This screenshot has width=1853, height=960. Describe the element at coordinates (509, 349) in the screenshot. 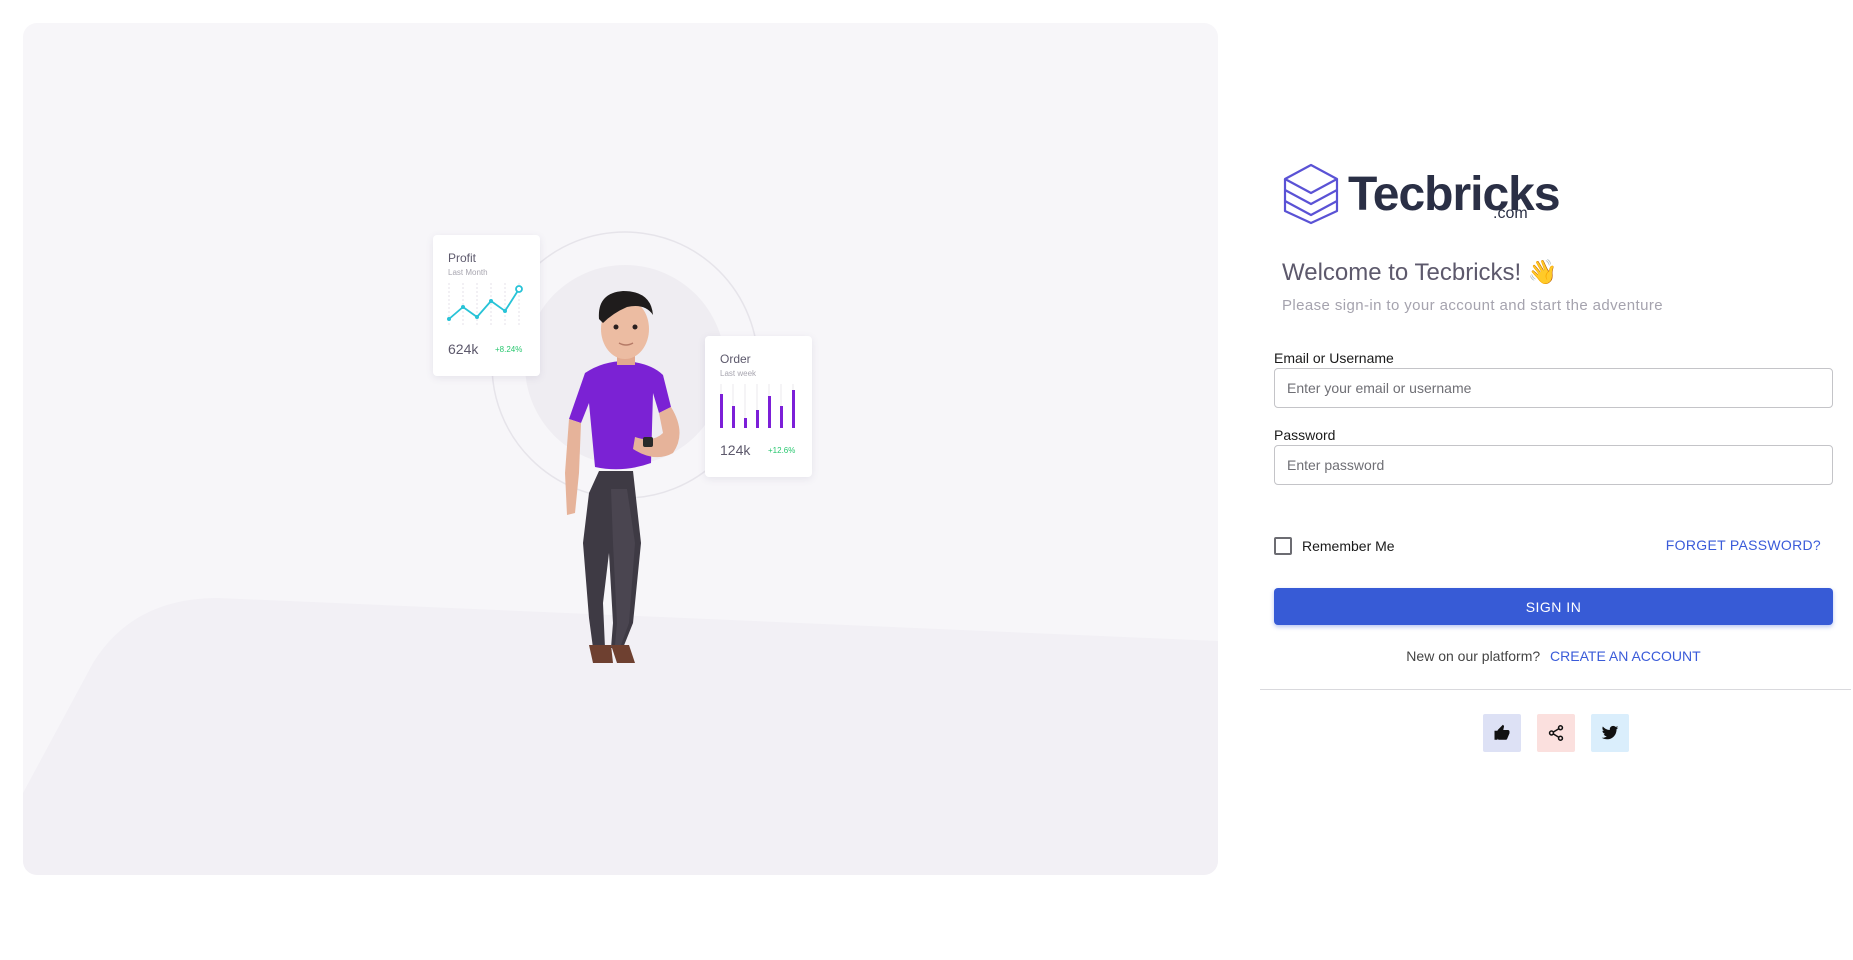

I see `profit-card-change: +8.24%` at that location.